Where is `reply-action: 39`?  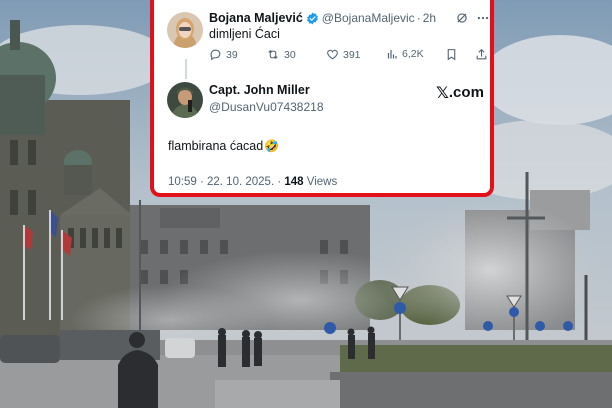
reply-action: 39 is located at coordinates (223, 54).